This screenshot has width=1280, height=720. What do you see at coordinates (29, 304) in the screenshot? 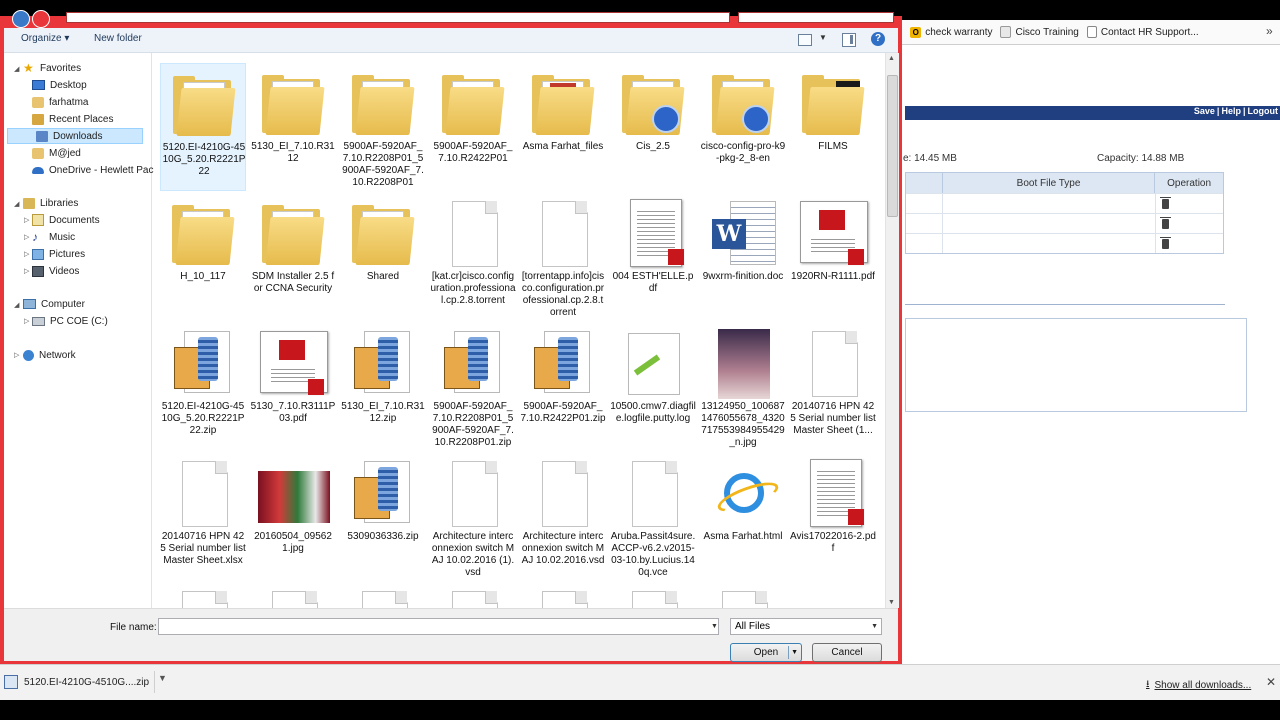
I see `computer-icon` at bounding box center [29, 304].